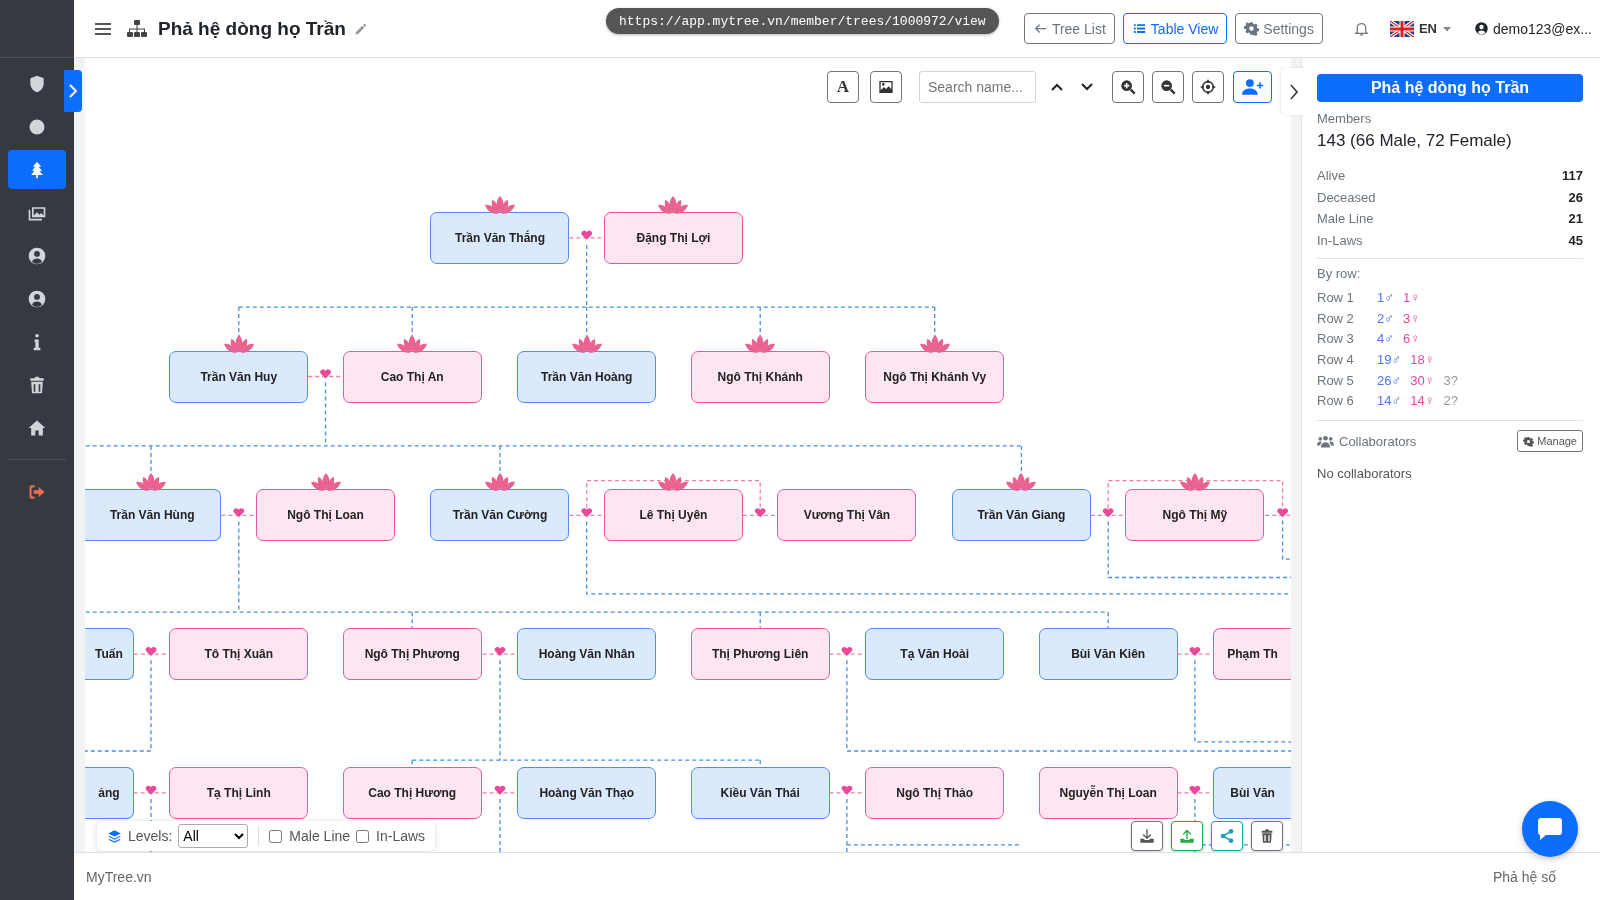 The image size is (1600, 900). I want to click on person-node: Thị Phương Liên, so click(760, 654).